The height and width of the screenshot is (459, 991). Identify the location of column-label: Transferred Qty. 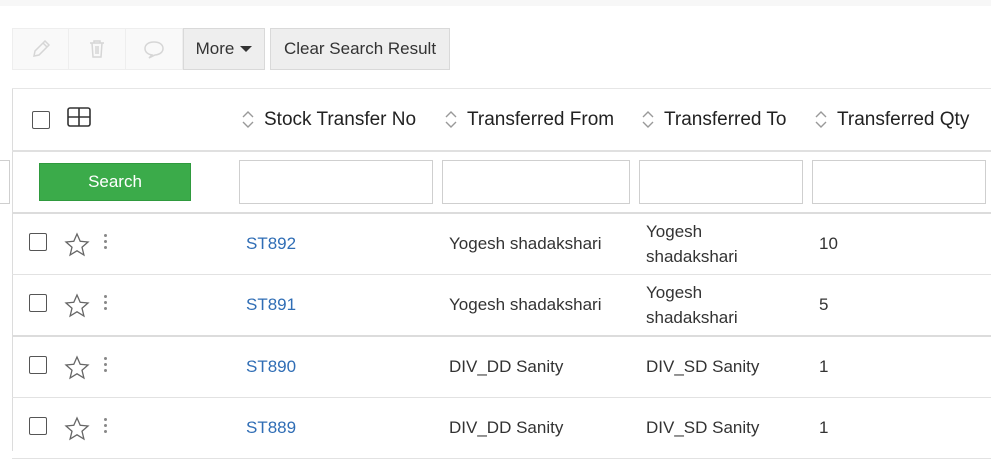
(903, 119).